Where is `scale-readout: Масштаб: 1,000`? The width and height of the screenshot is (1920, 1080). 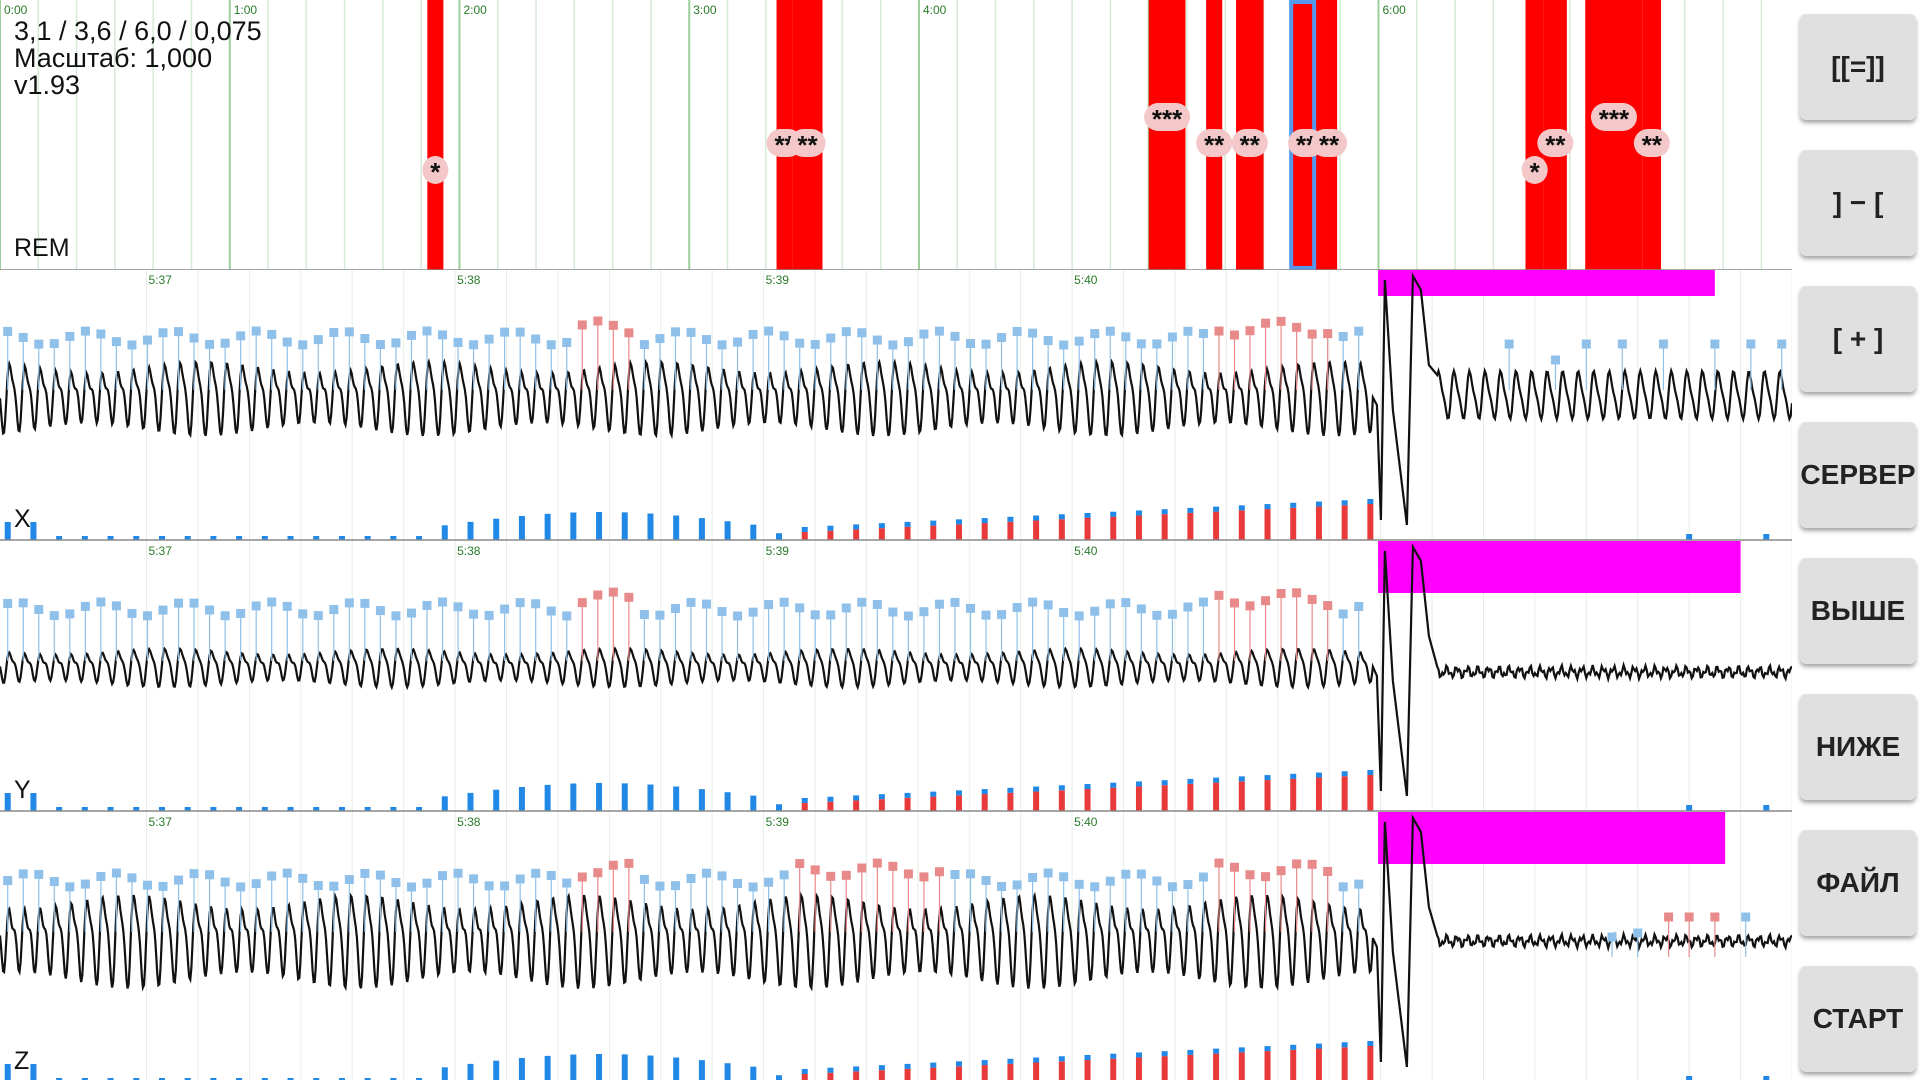 scale-readout: Масштаб: 1,000 is located at coordinates (113, 58).